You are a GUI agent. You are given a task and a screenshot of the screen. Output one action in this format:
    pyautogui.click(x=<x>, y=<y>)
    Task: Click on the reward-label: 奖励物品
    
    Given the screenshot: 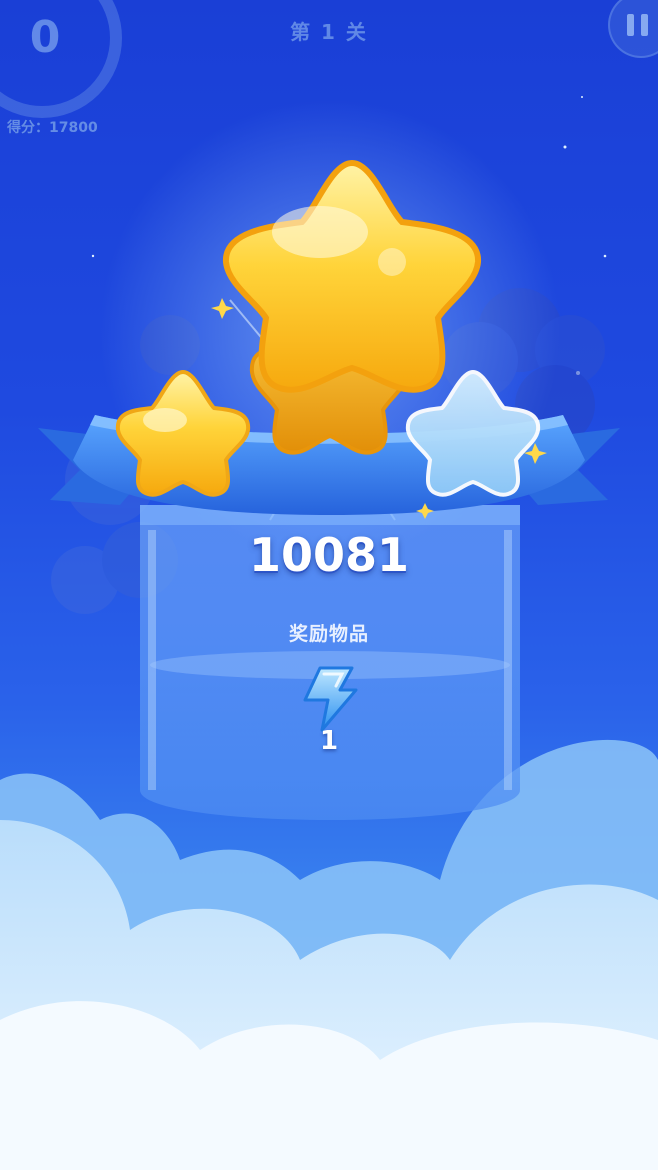 What is the action you would take?
    pyautogui.click(x=328, y=634)
    